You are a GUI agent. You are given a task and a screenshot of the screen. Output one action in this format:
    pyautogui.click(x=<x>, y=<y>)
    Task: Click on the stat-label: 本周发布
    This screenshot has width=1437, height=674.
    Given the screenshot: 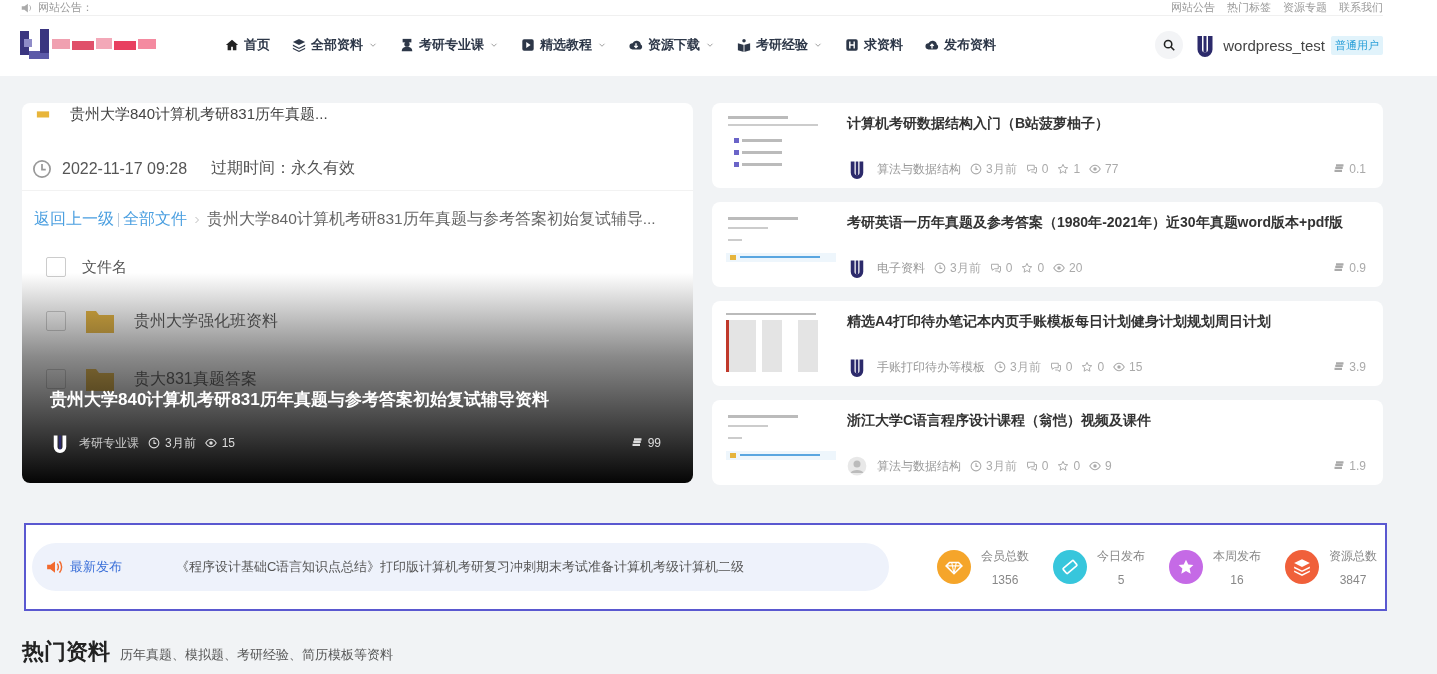 What is the action you would take?
    pyautogui.click(x=1237, y=556)
    